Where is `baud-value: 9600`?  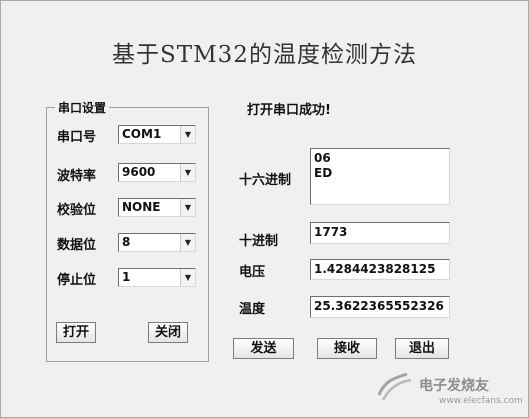
baud-value: 9600 is located at coordinates (139, 172).